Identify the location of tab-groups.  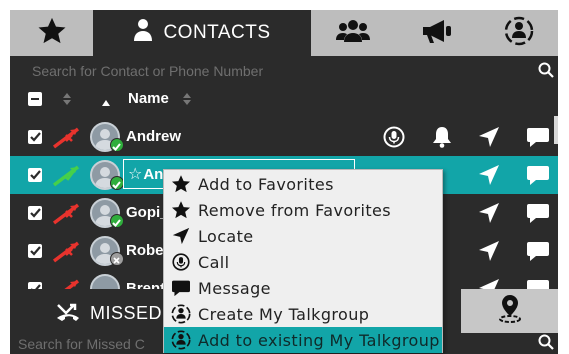
(353, 33).